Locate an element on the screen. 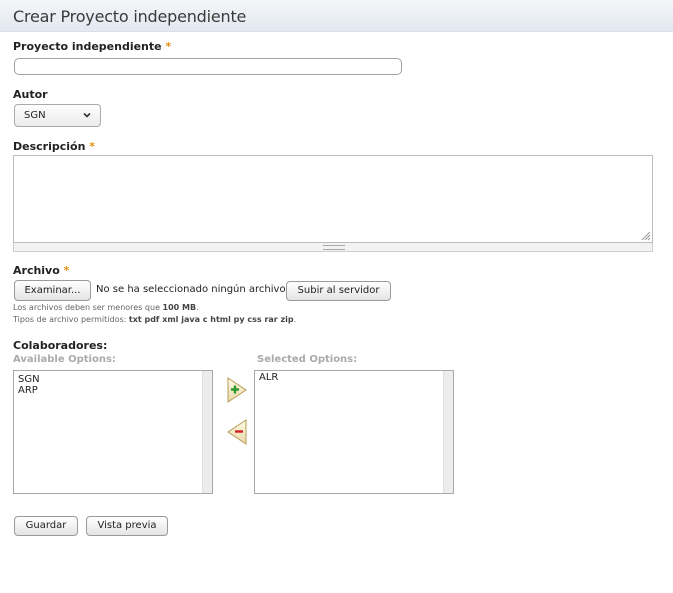  author-select: SGN is located at coordinates (57, 115).